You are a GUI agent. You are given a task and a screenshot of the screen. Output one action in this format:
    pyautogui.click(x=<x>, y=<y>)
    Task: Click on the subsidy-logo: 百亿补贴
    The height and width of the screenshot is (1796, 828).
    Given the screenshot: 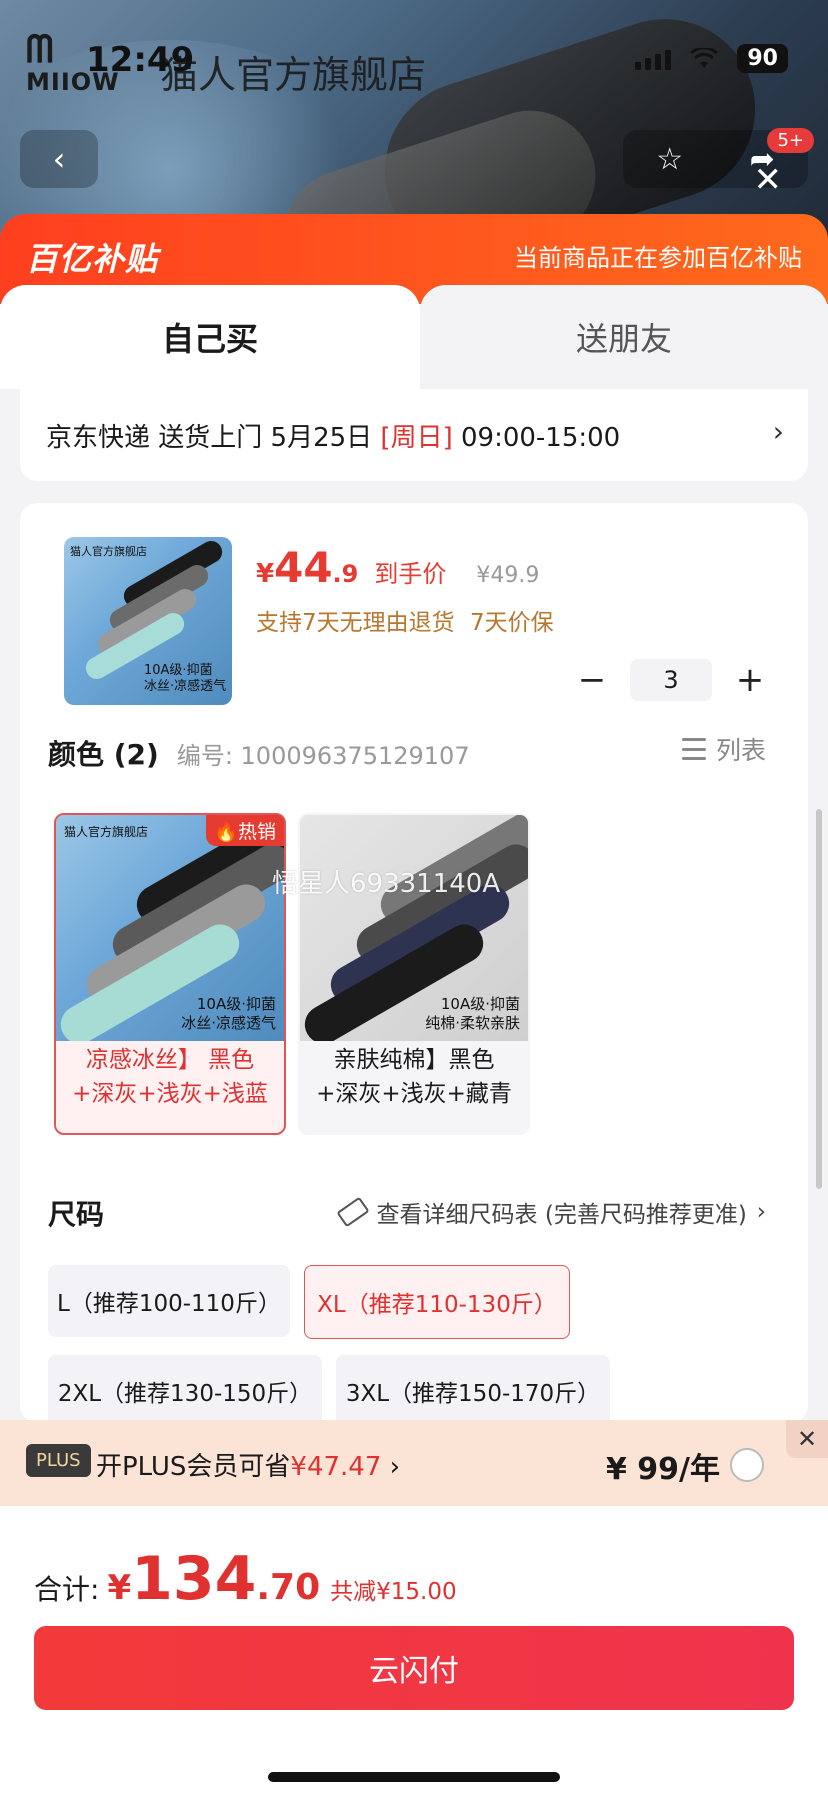 What is the action you would take?
    pyautogui.click(x=92, y=259)
    